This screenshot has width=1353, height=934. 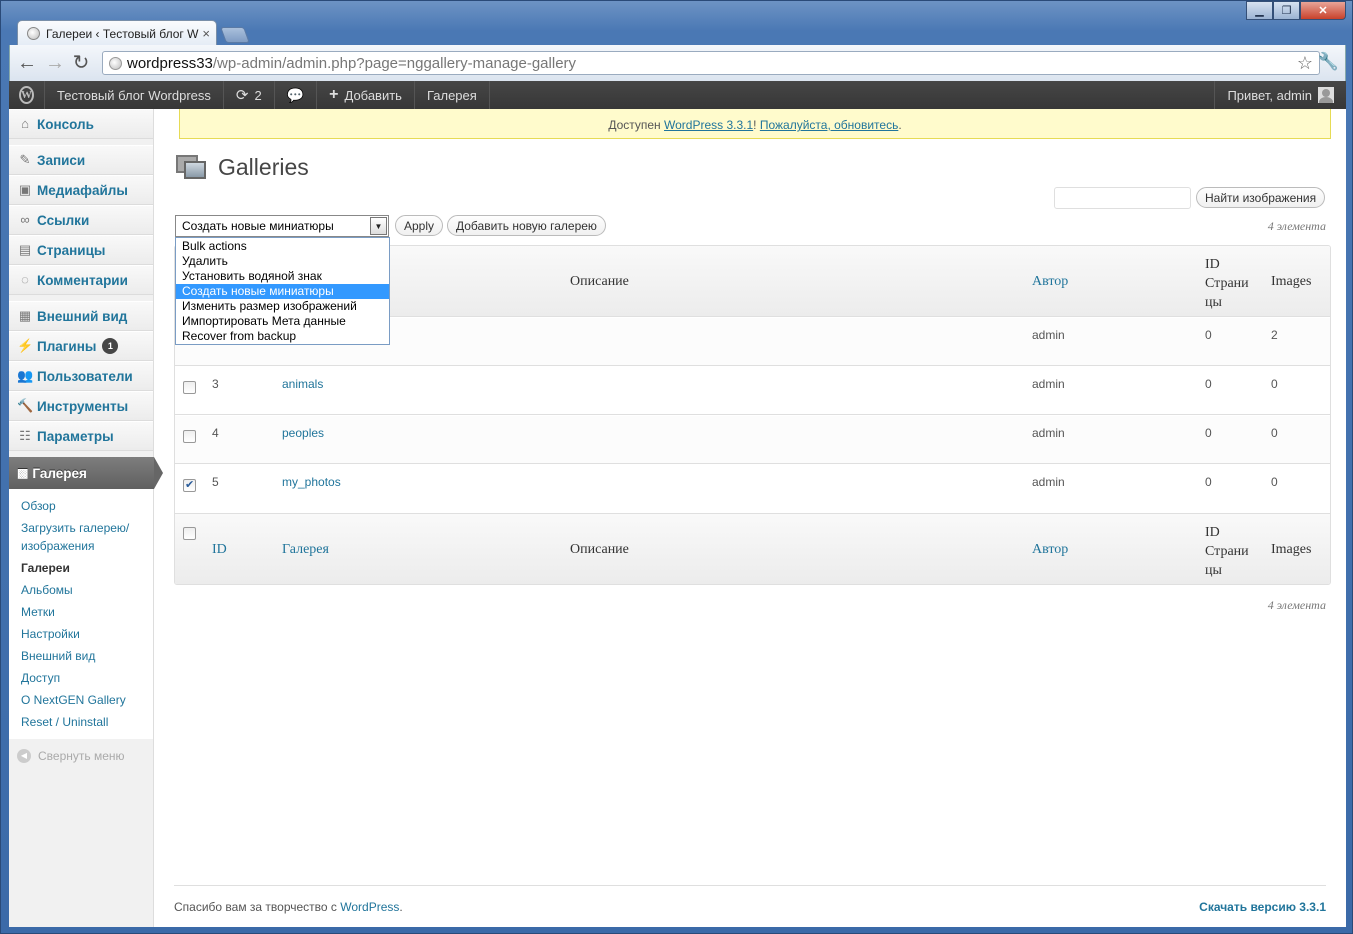 I want to click on page-icon: ▤, so click(x=25, y=249).